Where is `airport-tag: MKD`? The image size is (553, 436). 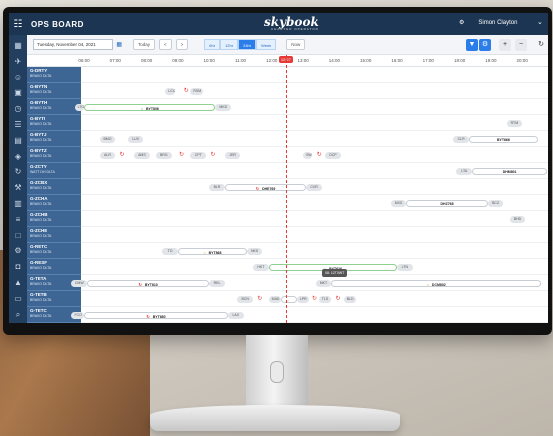
airport-tag: MKD is located at coordinates (223, 107).